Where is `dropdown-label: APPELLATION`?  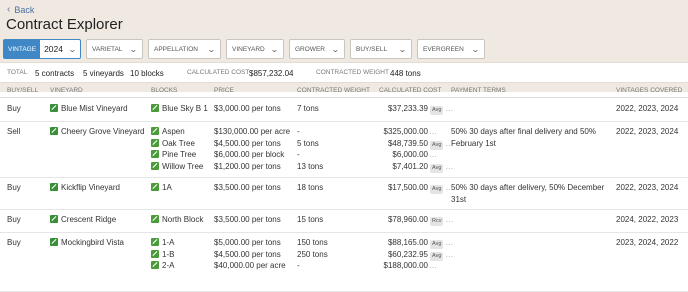 dropdown-label: APPELLATION is located at coordinates (176, 49).